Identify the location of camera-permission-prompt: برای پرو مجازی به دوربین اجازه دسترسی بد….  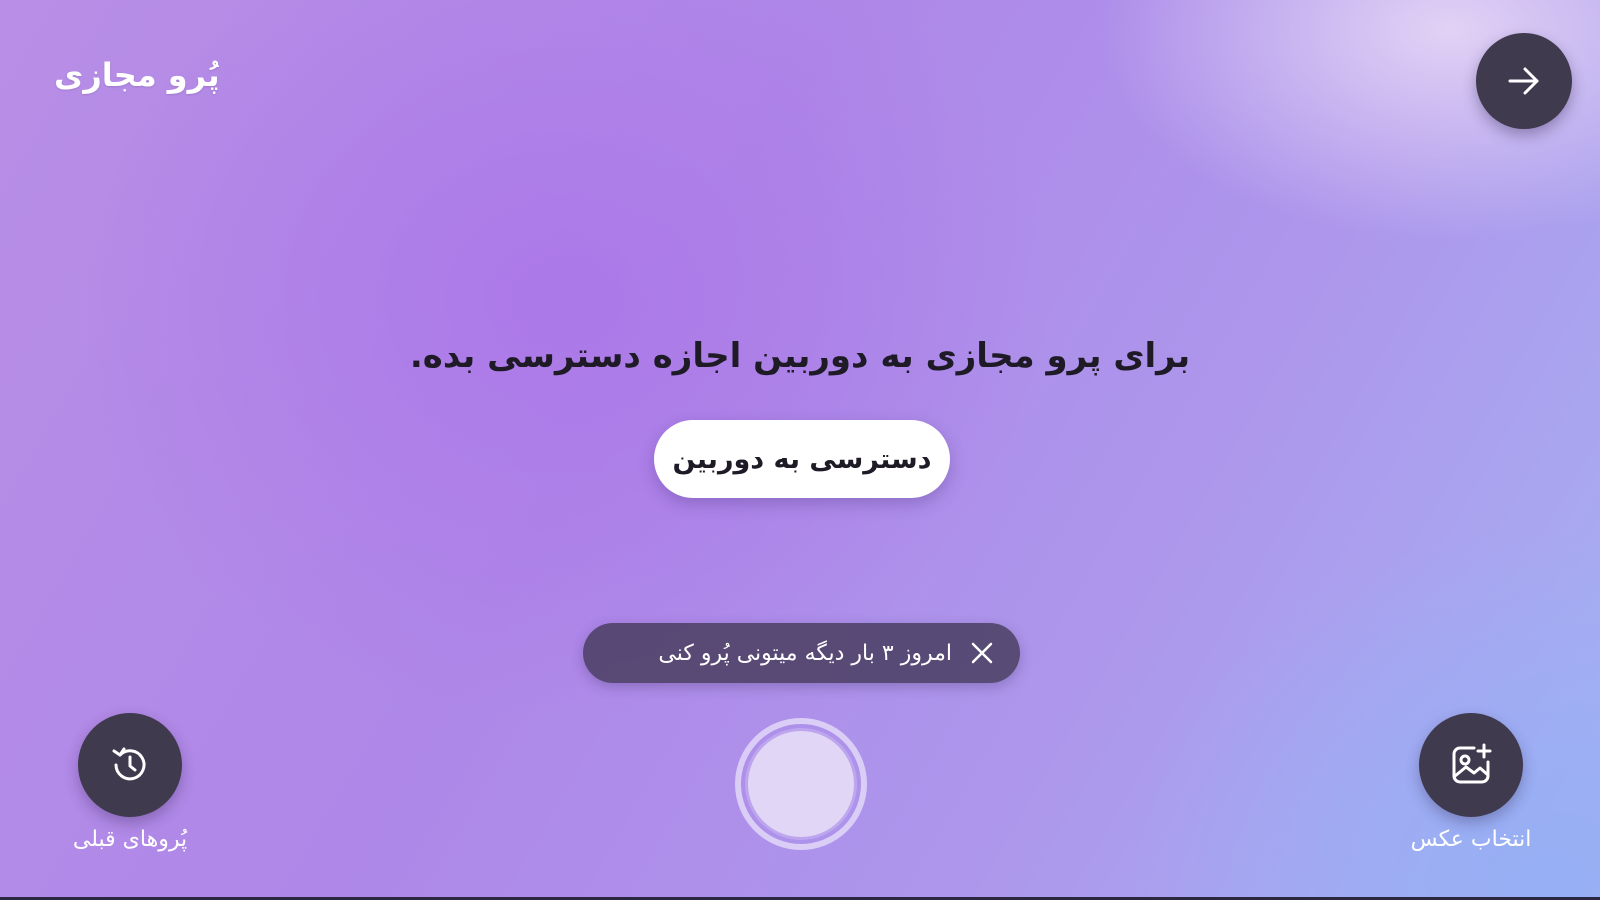
(800, 356).